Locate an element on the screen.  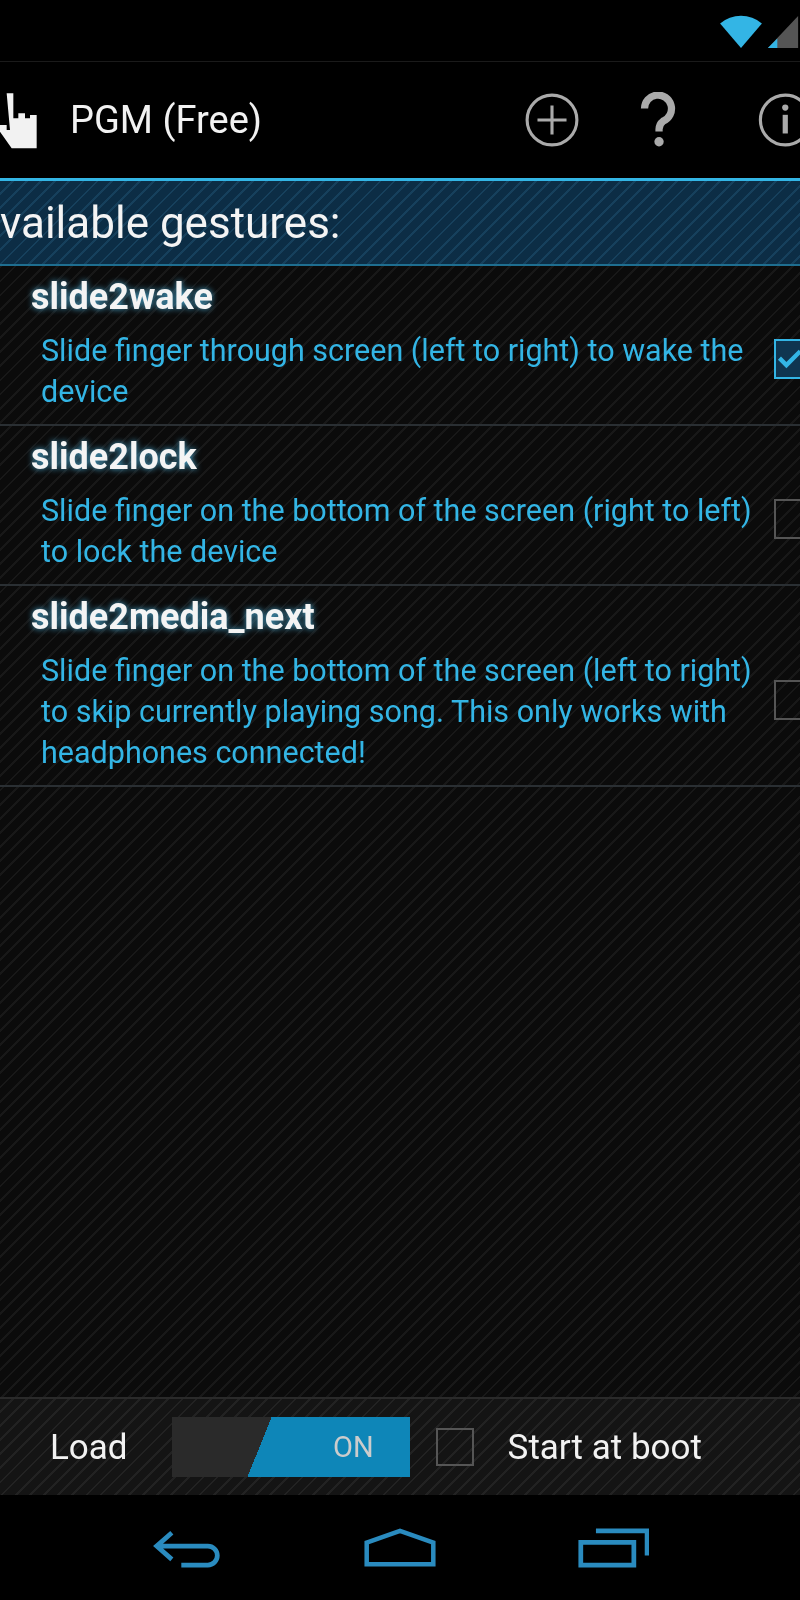
home-icon is located at coordinates (400, 1547).